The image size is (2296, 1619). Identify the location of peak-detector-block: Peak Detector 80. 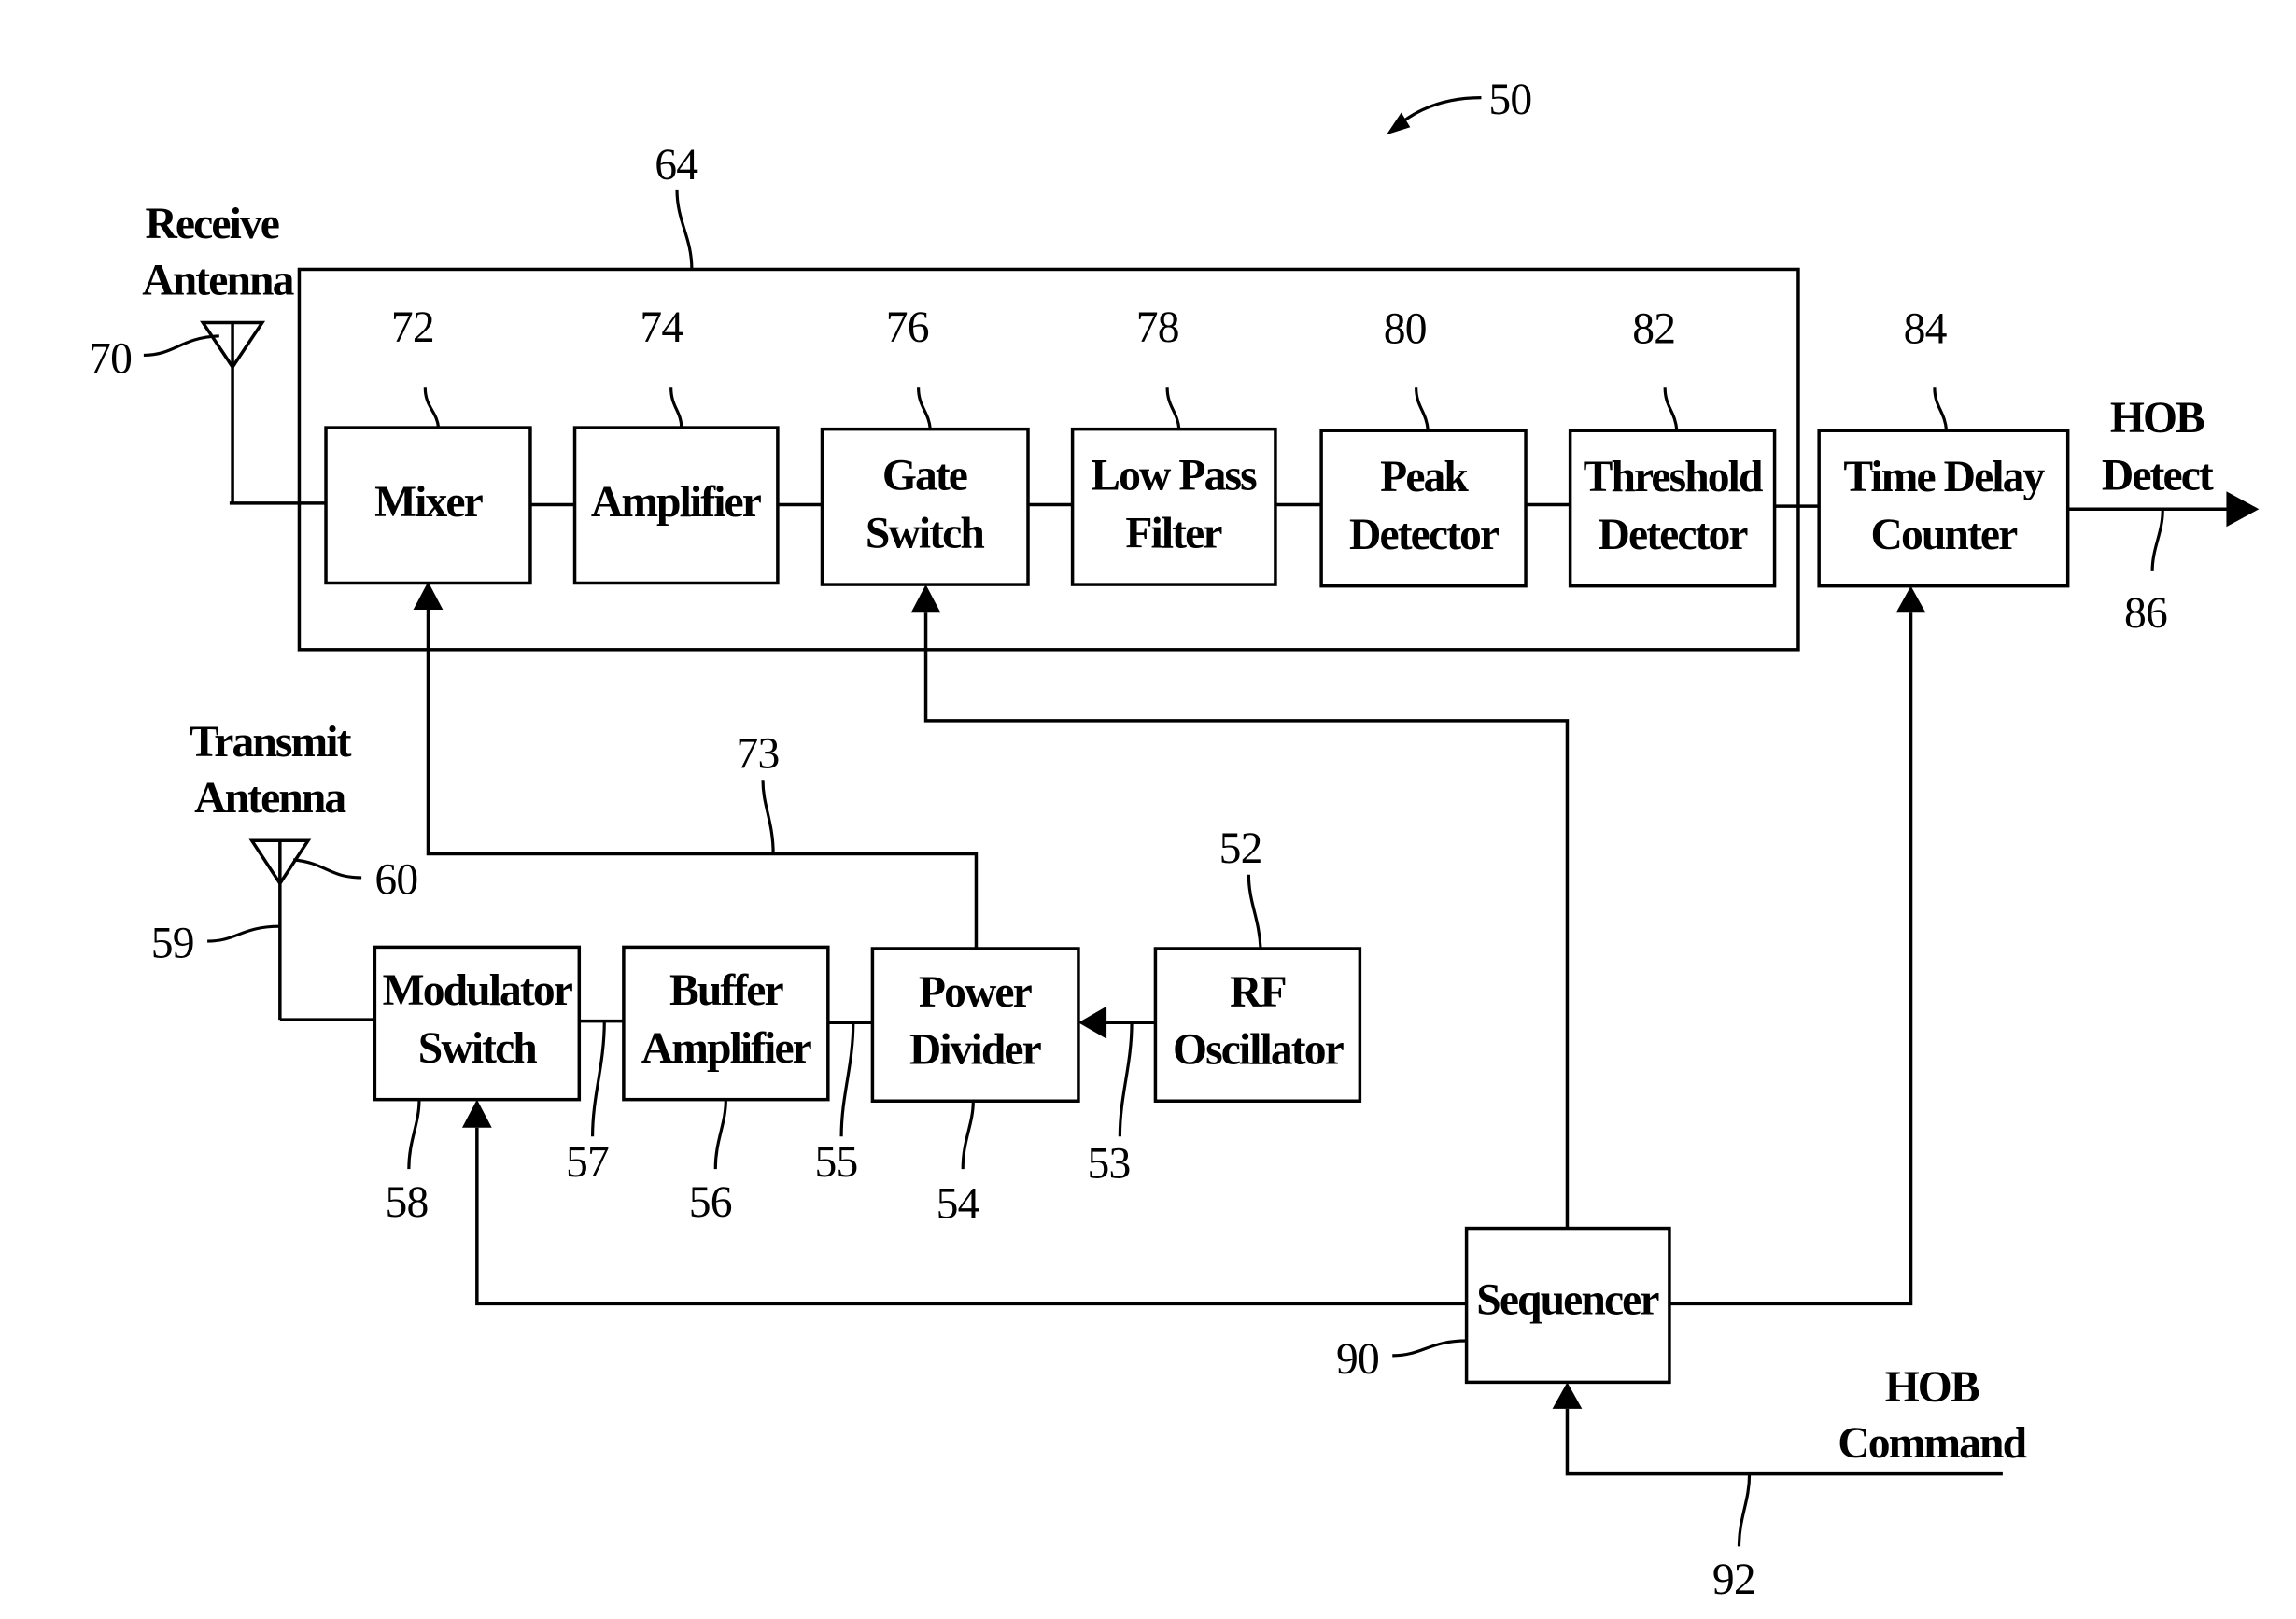
(1424, 447).